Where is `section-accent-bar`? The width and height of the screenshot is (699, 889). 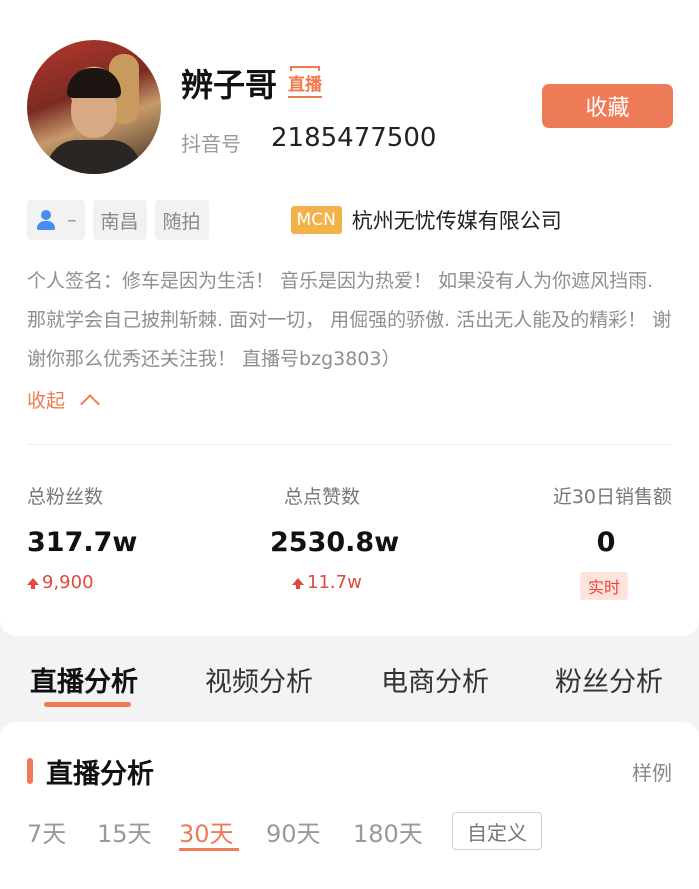
section-accent-bar is located at coordinates (30, 771).